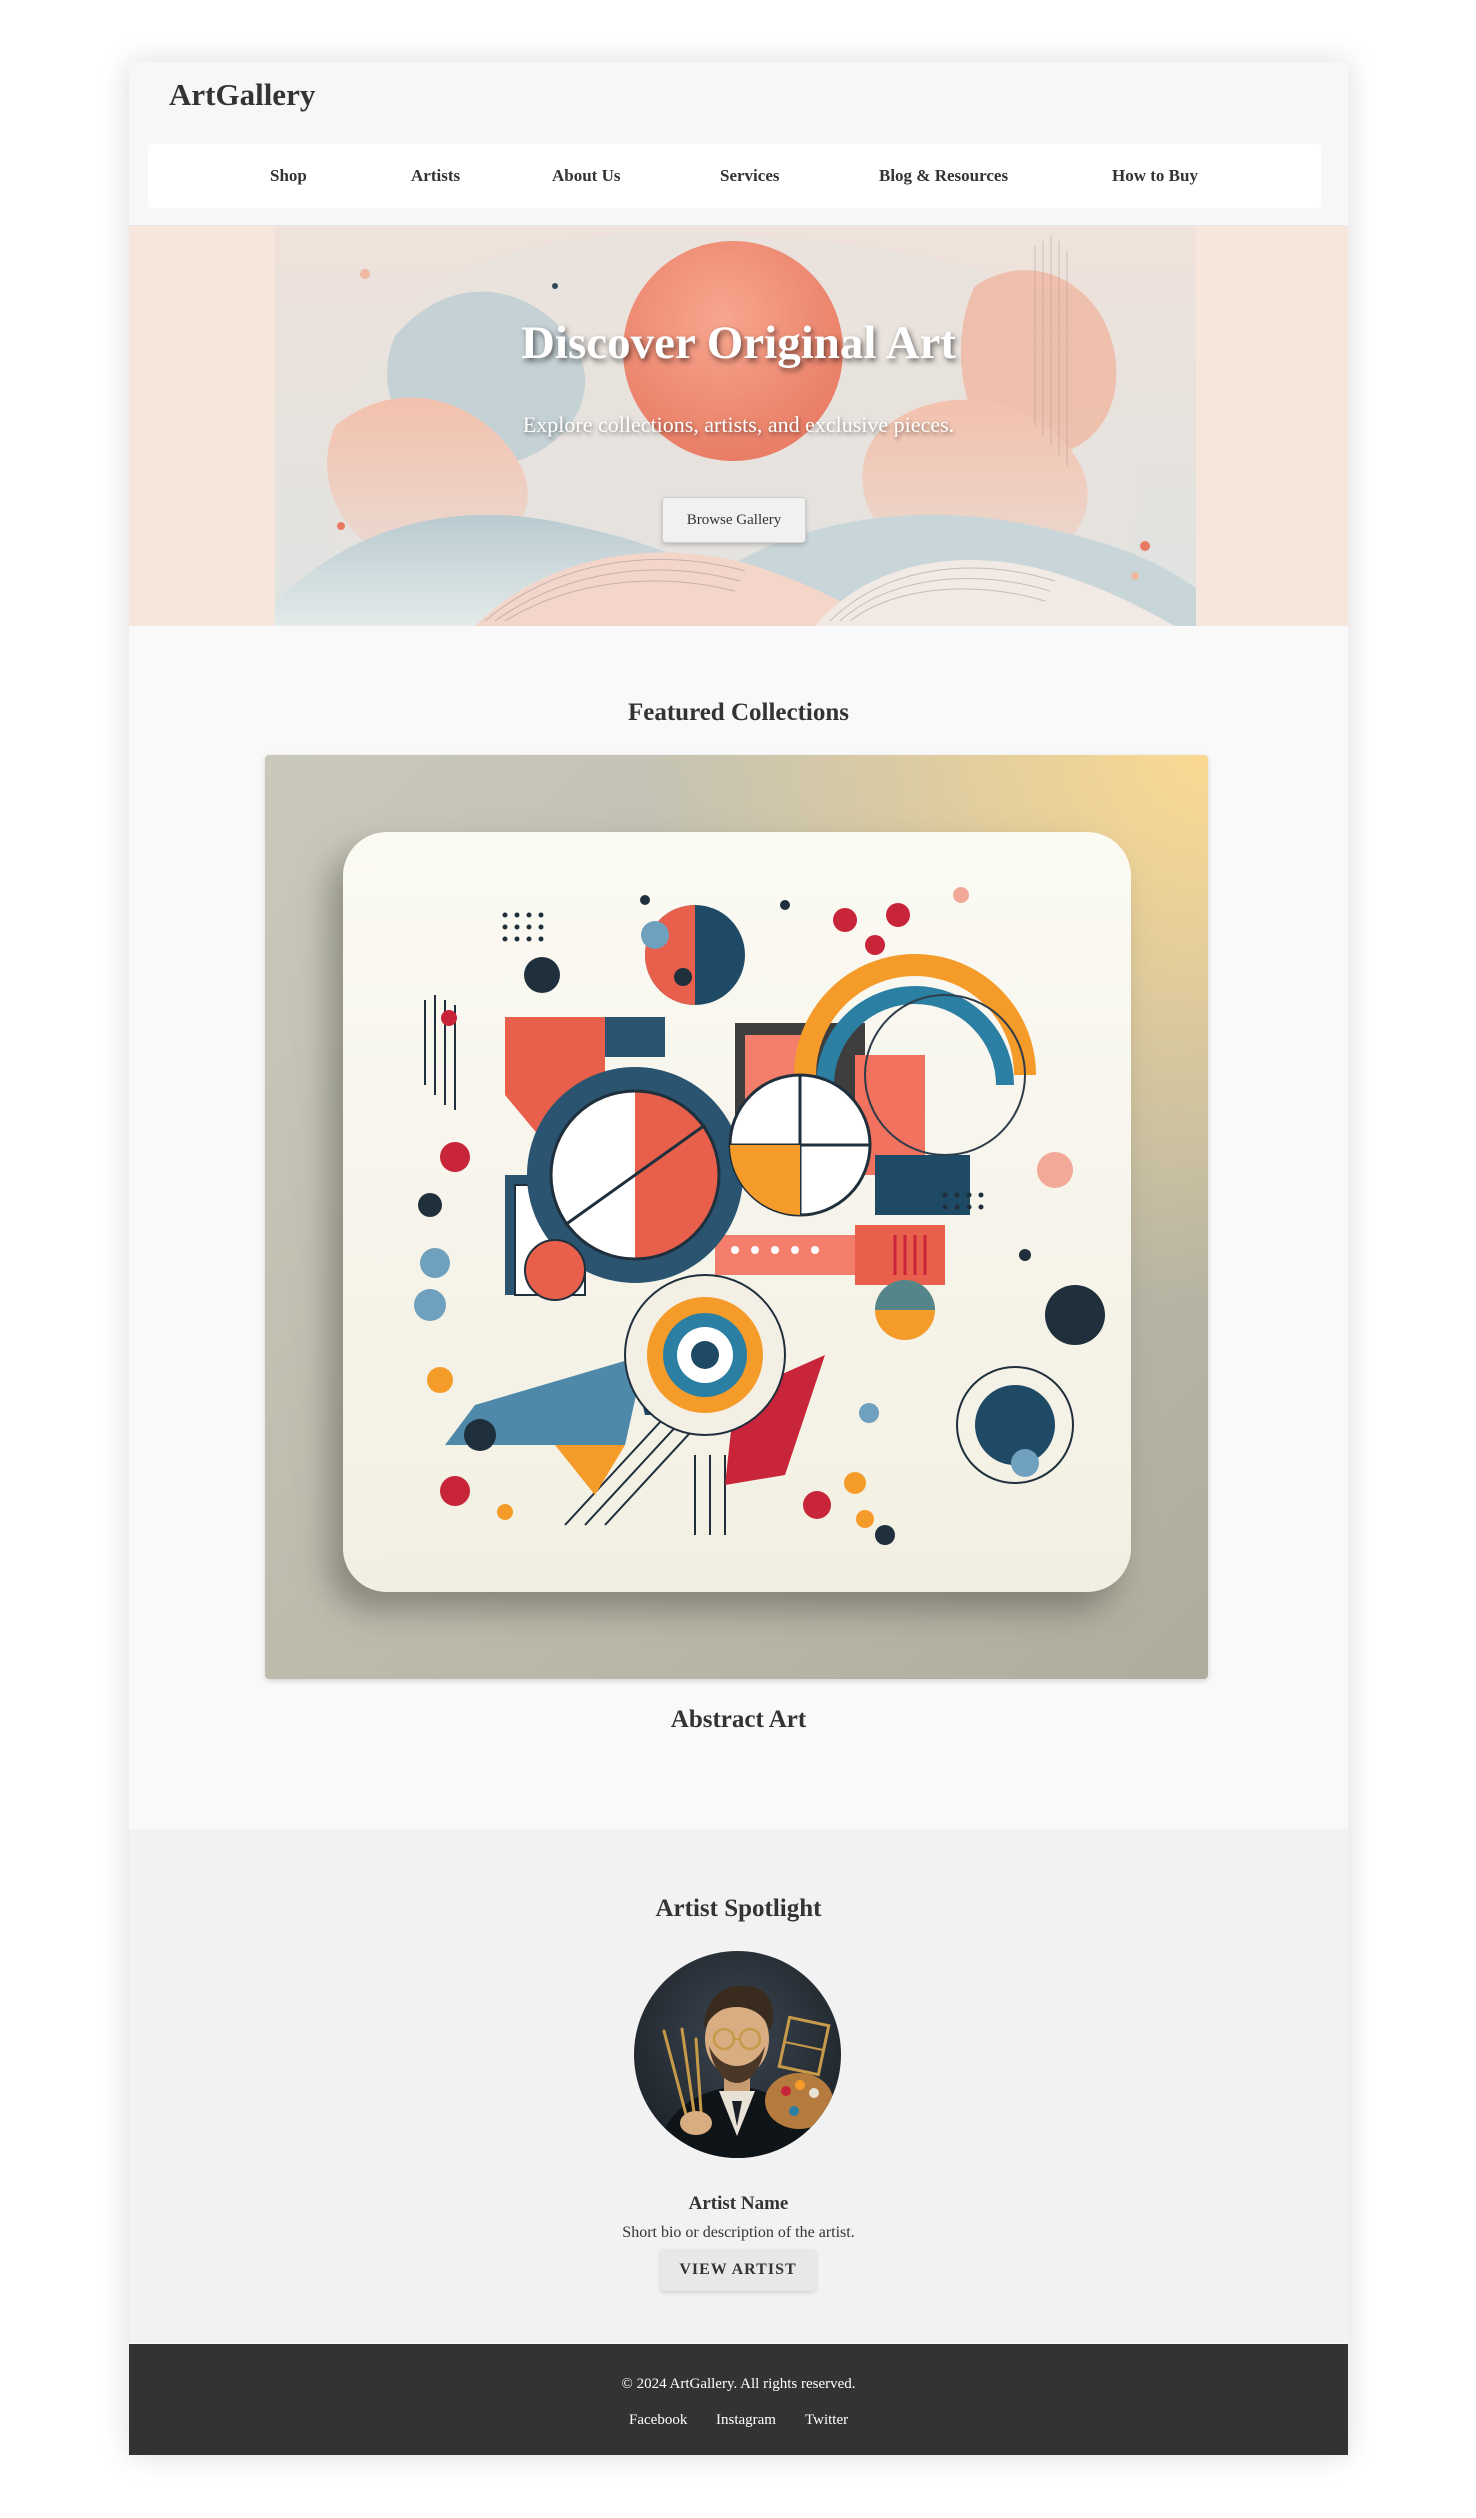 The image size is (1476, 2518). I want to click on artist-name: Artist Name, so click(738, 2203).